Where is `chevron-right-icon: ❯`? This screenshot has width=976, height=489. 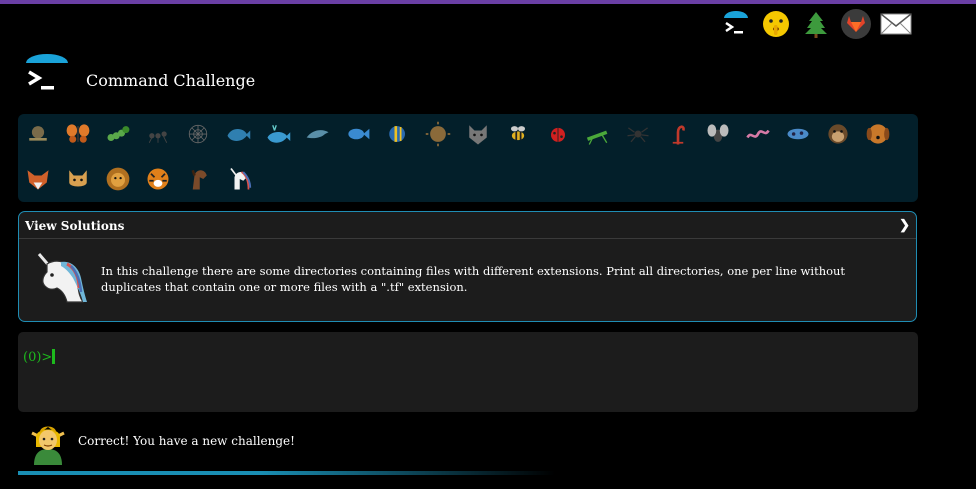 chevron-right-icon: ❯ is located at coordinates (904, 225).